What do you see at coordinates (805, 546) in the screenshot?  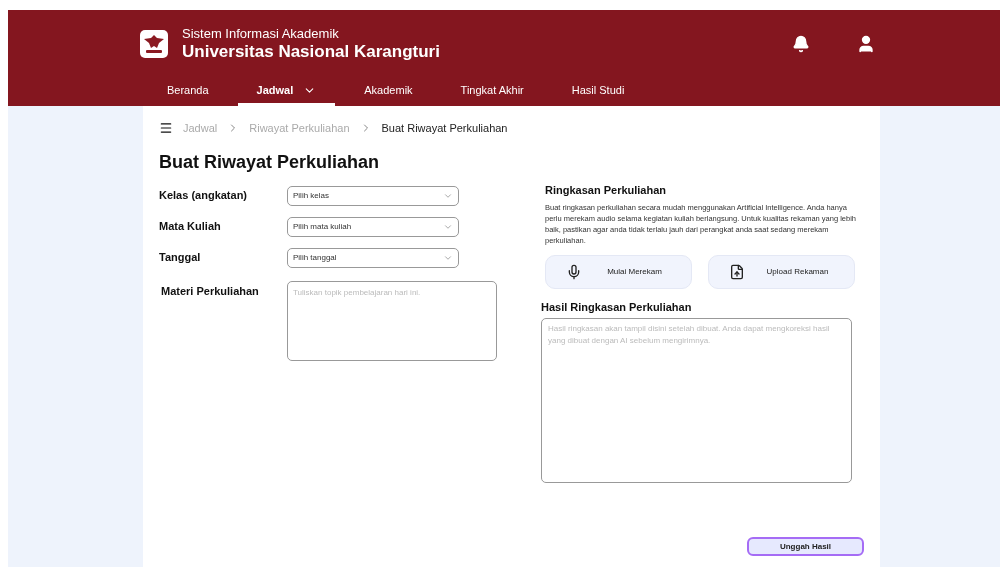 I see `submit-button: Unggah Hasil` at bounding box center [805, 546].